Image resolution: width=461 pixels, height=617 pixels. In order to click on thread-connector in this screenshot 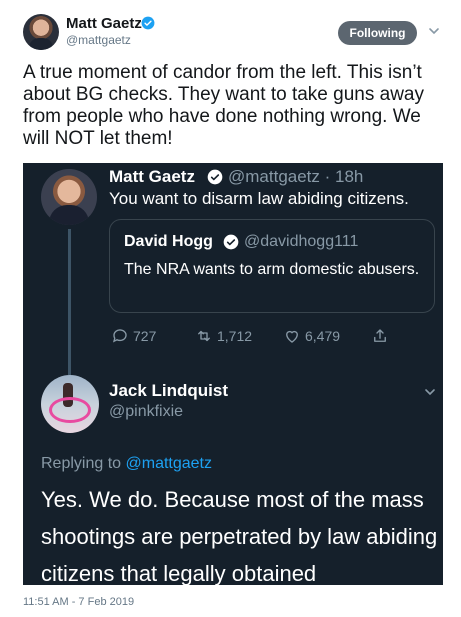, I will do `click(69, 302)`.